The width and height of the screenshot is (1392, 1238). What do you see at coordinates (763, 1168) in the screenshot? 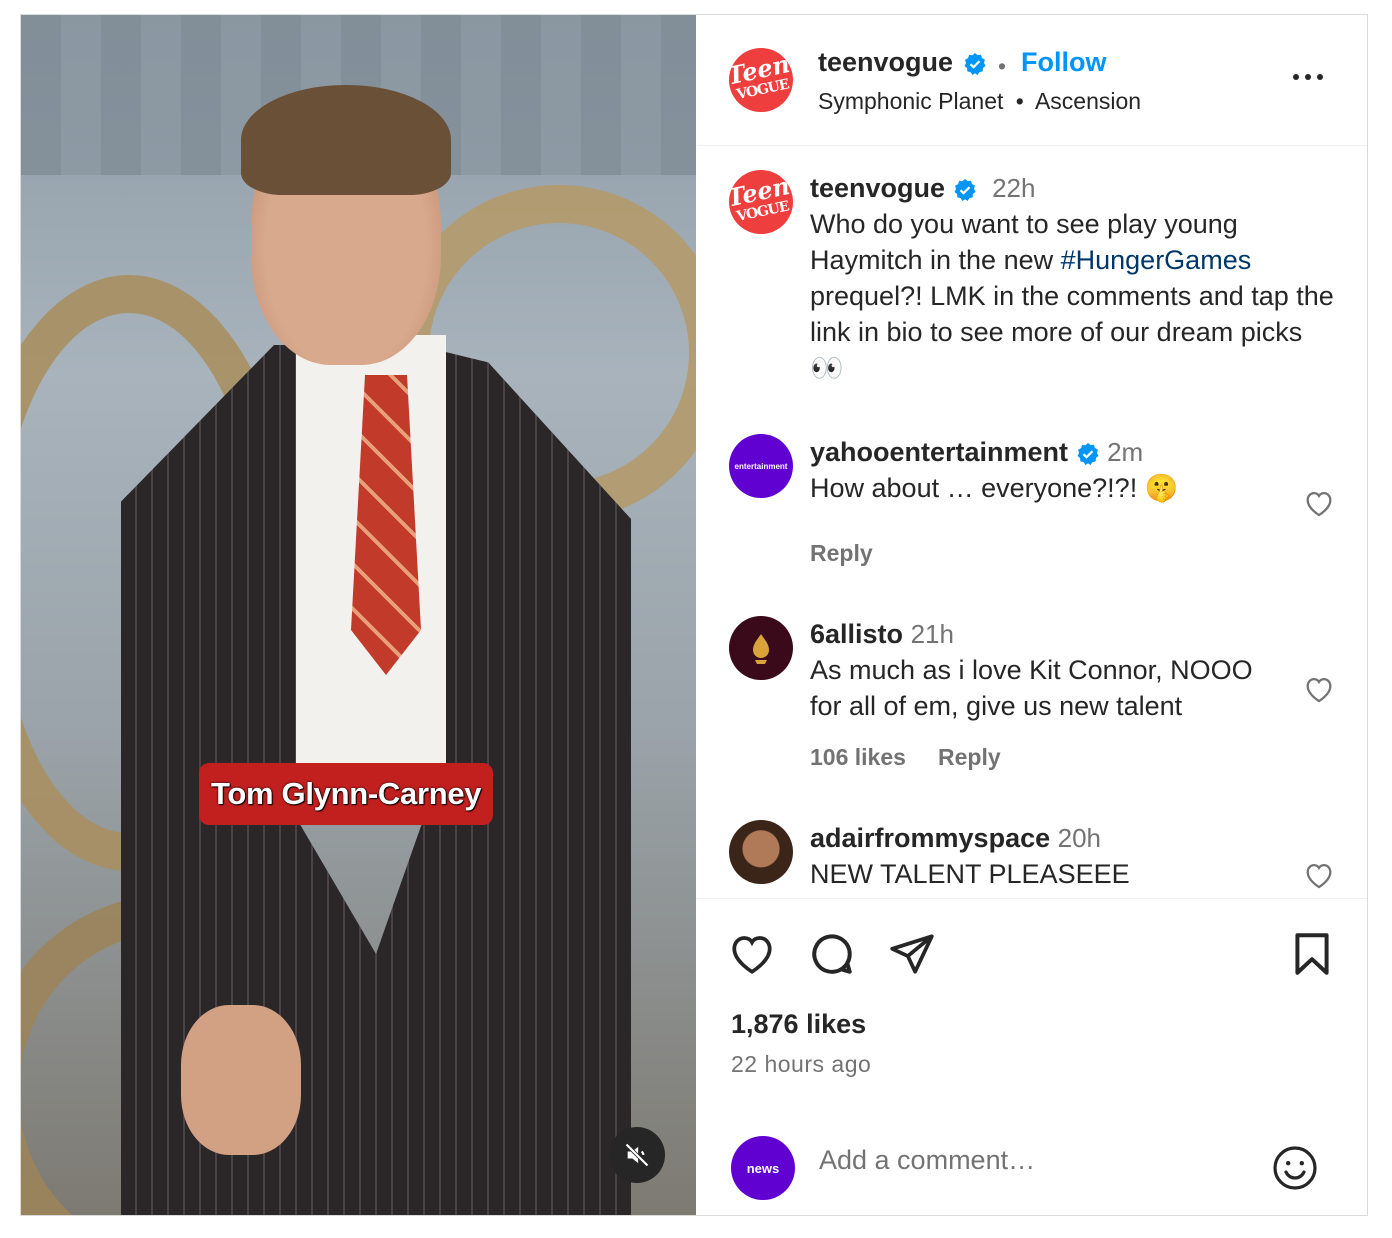
I see `own-avatar: news` at bounding box center [763, 1168].